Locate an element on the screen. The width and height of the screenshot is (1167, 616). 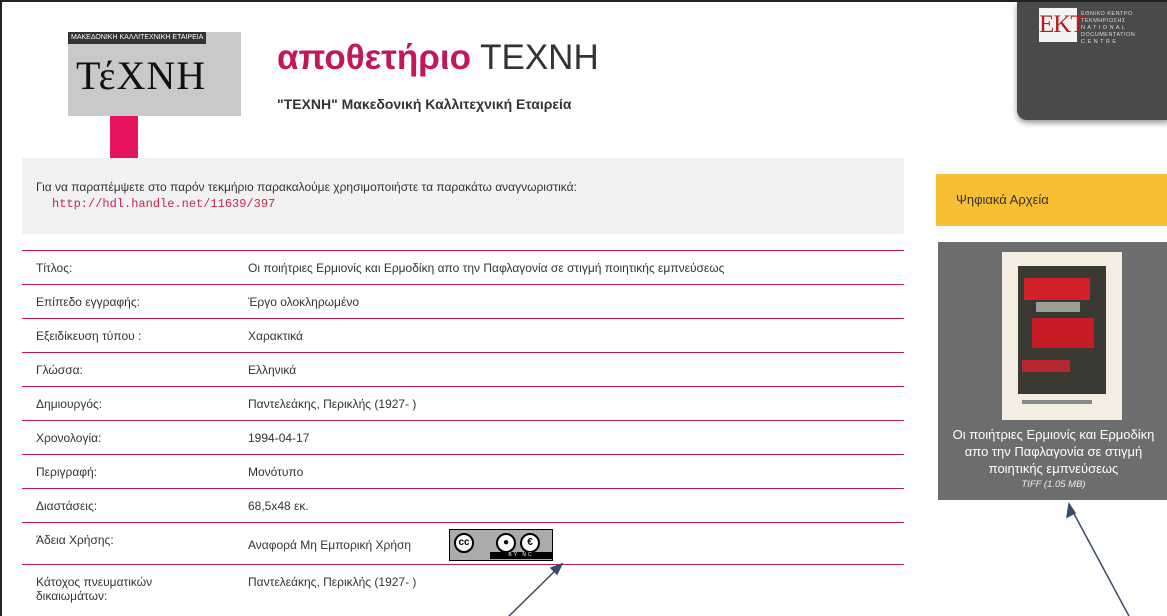
site-title: αποθετήριο ΤΕΧΝΗ is located at coordinates (438, 58).